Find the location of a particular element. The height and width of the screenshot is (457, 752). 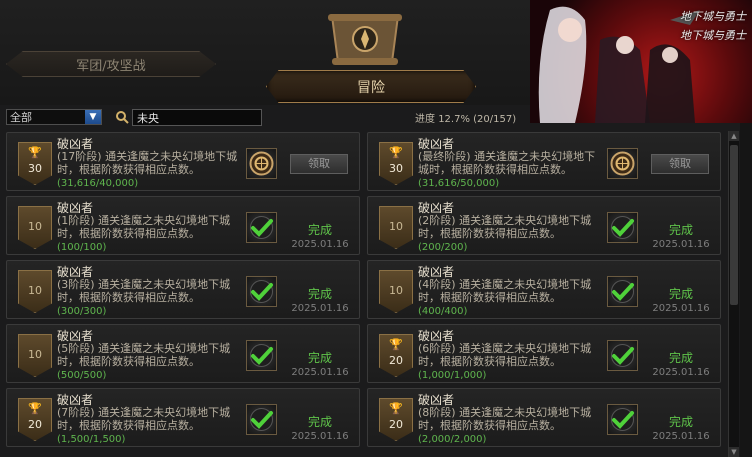

achievement-description: (1阶段) 通关逢魔之未央幻境地下城时，根据阶数获得相应点数。 is located at coordinates (144, 227).